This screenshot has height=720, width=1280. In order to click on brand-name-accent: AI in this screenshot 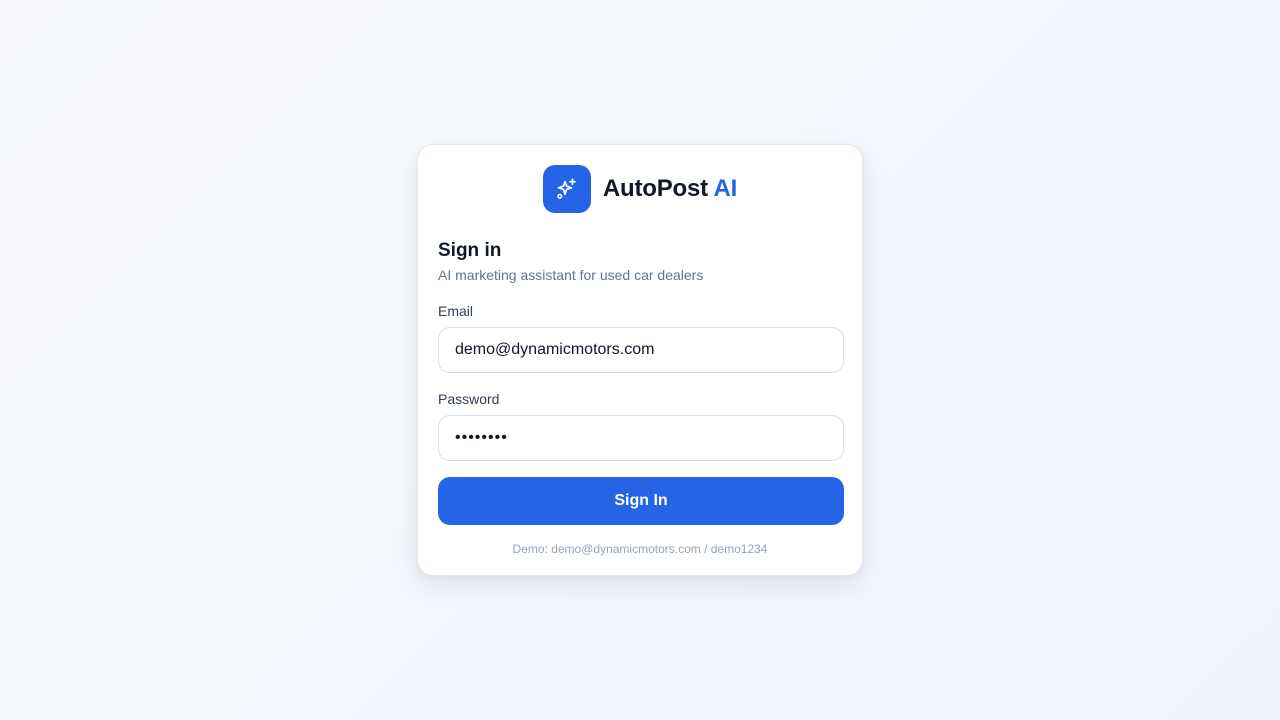, I will do `click(725, 188)`.